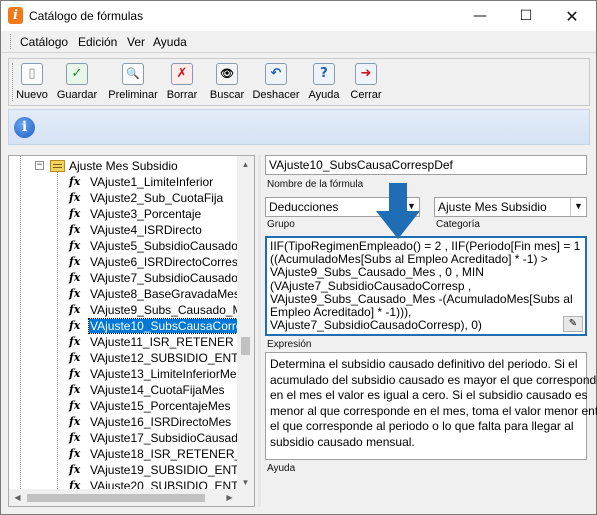 This screenshot has height=515, width=597. I want to click on close-window-button: ✕, so click(572, 16).